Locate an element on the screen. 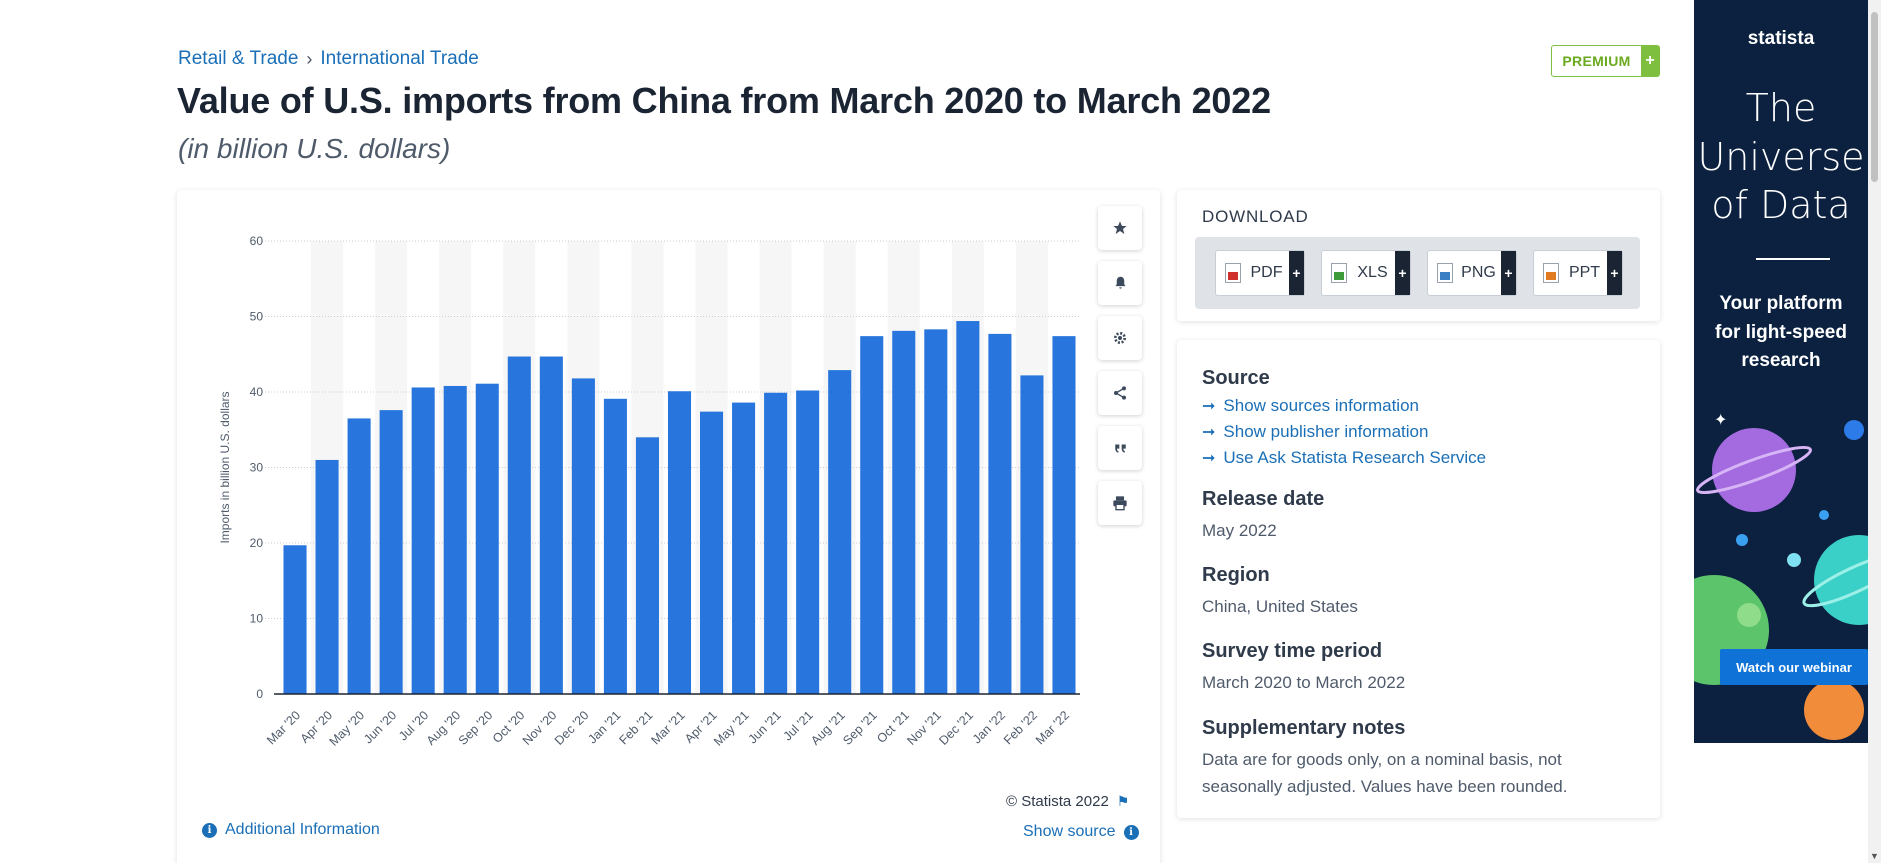 The image size is (1881, 863). x-tick-label: Mar '20 is located at coordinates (283, 727).